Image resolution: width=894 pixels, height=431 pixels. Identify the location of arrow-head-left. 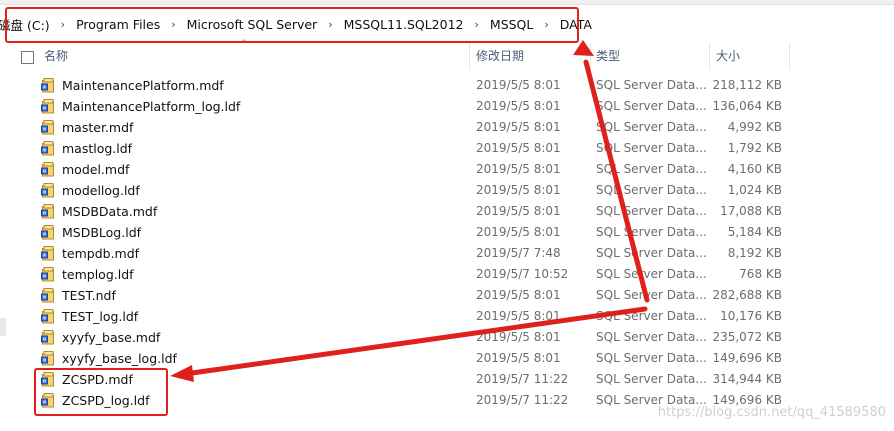
(182, 373).